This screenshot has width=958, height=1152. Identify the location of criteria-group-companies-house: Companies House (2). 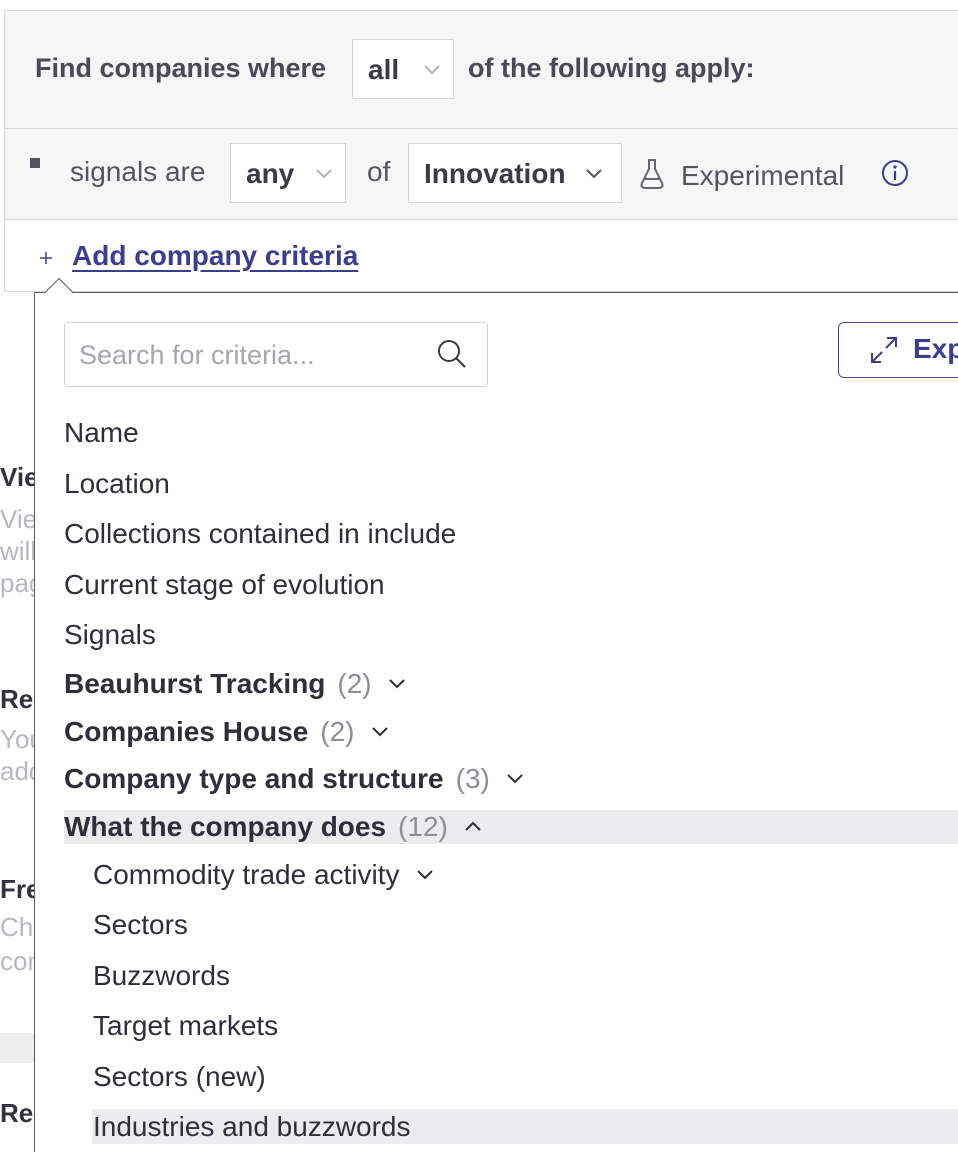
(227, 732).